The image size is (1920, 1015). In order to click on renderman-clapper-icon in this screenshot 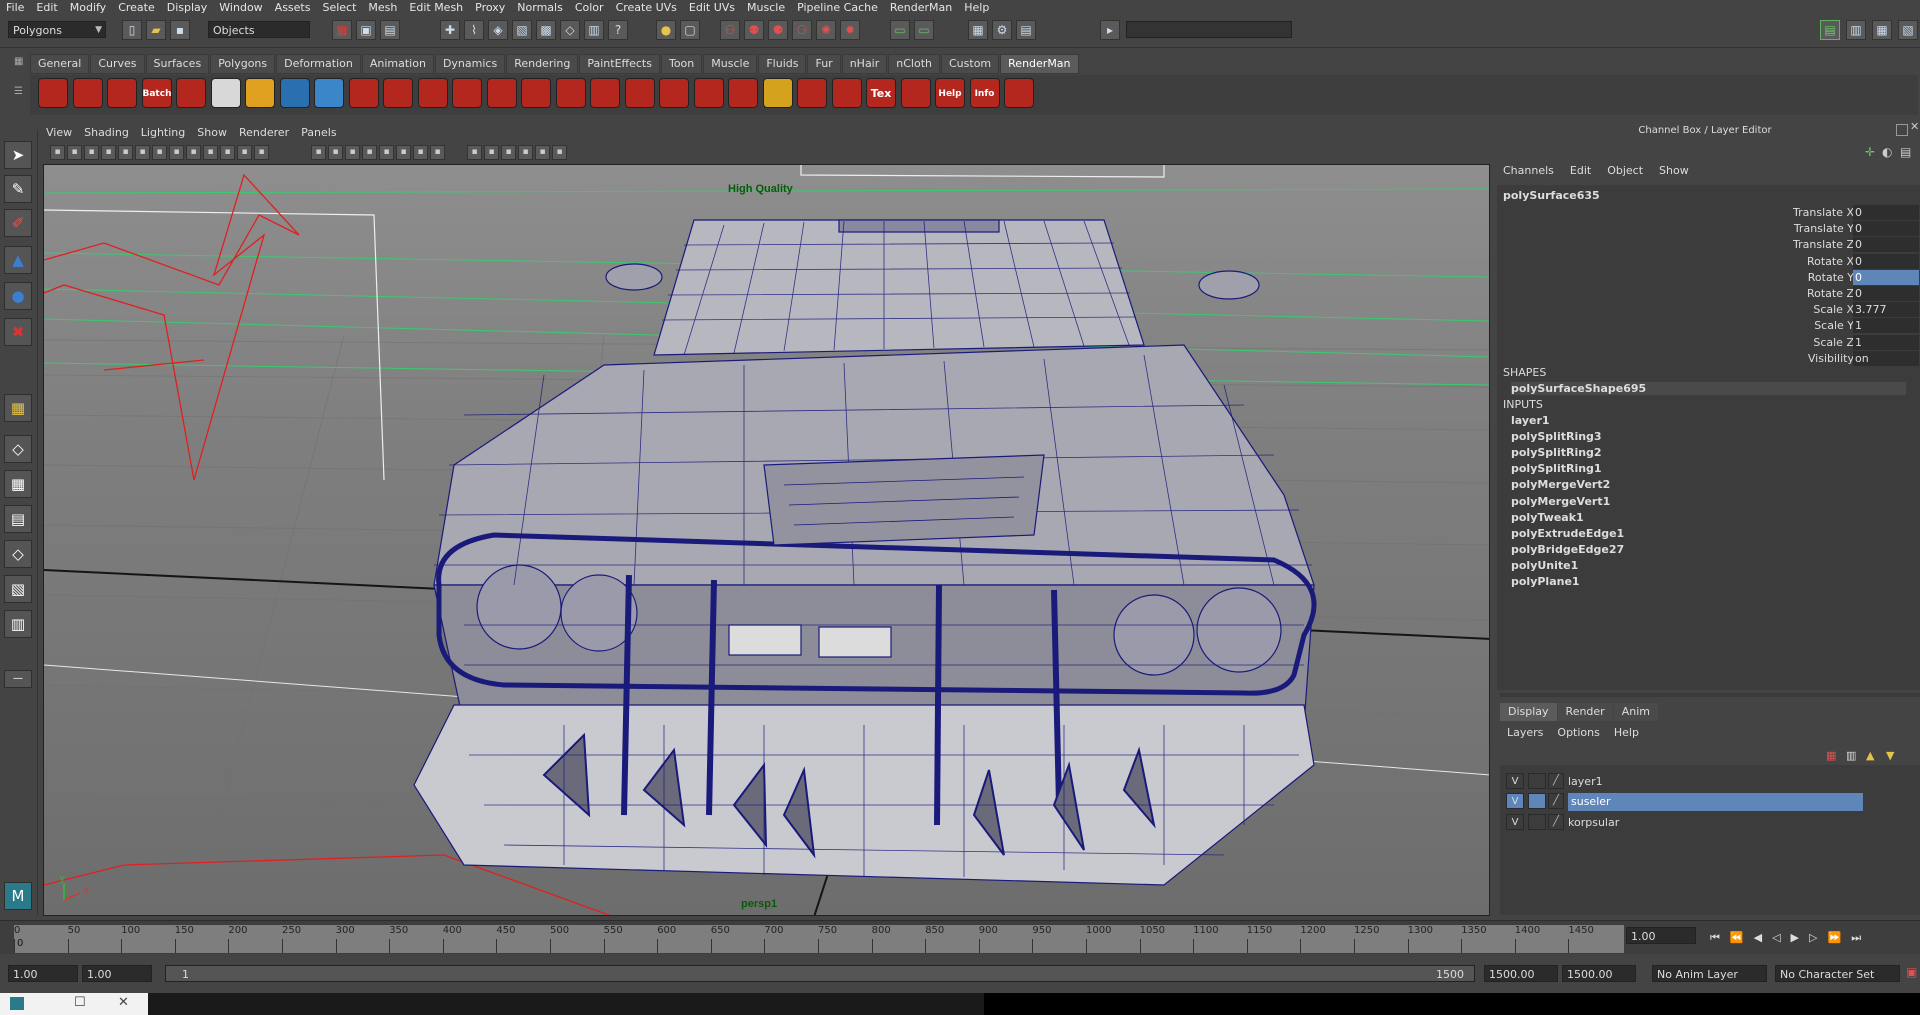, I will do `click(87, 93)`.